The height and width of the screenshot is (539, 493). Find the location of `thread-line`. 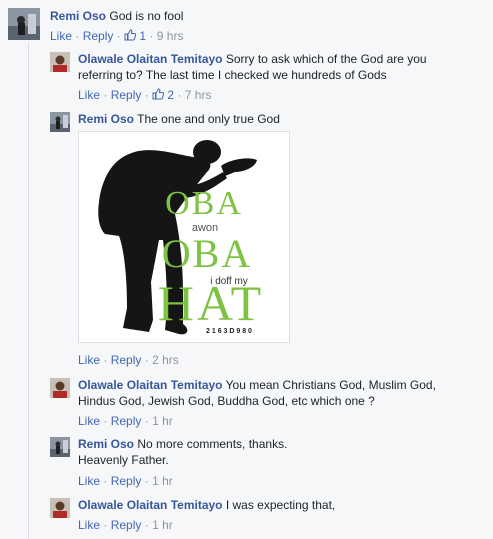

thread-line is located at coordinates (28, 290).